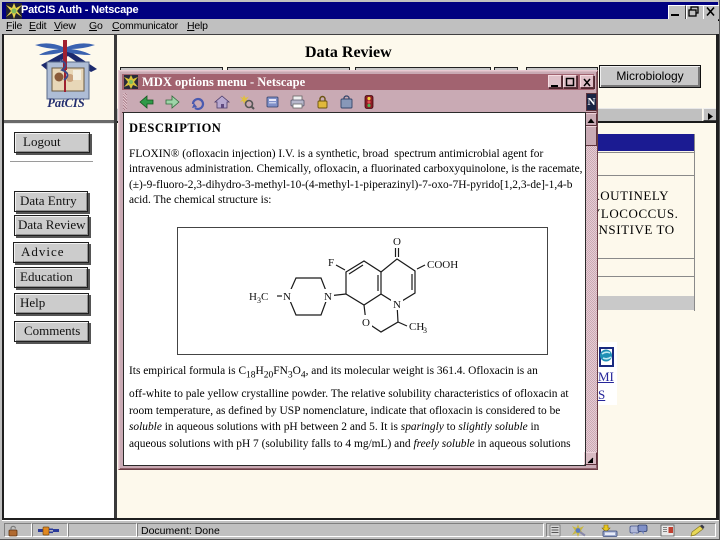  Describe the element at coordinates (66, 102) in the screenshot. I see `svg-text: PatCIS` at that location.